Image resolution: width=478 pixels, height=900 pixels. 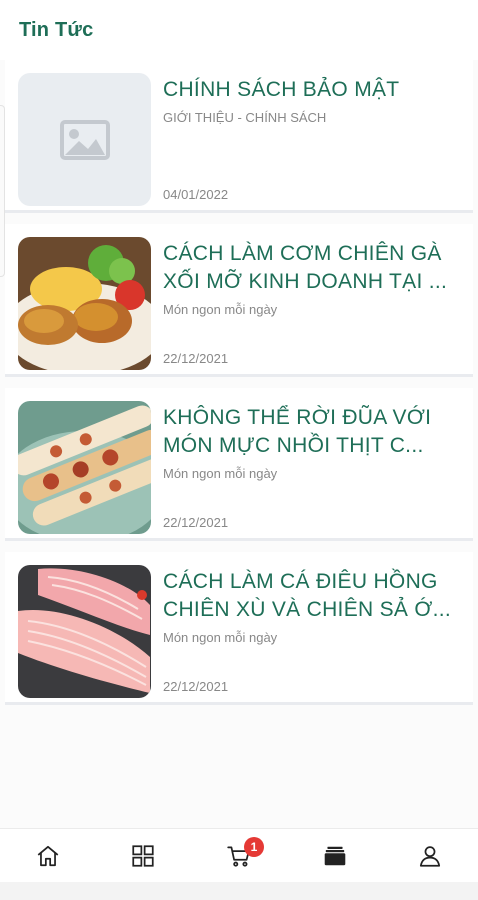 I want to click on grid-icon, so click(x=143, y=855).